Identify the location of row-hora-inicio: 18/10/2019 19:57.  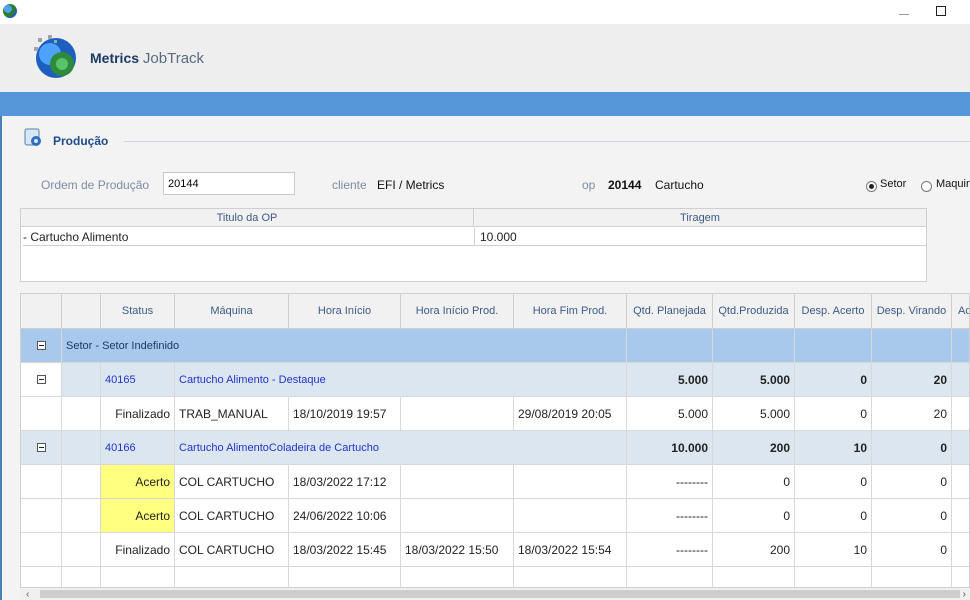
(345, 414).